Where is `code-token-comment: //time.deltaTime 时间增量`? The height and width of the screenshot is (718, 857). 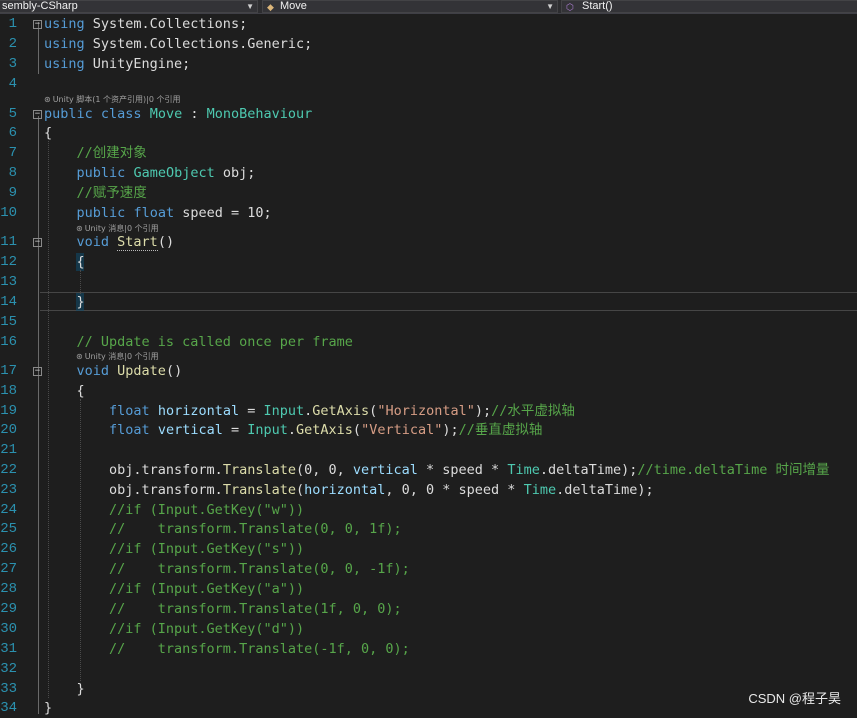
code-token-comment: //time.deltaTime 时间增量 is located at coordinates (733, 470).